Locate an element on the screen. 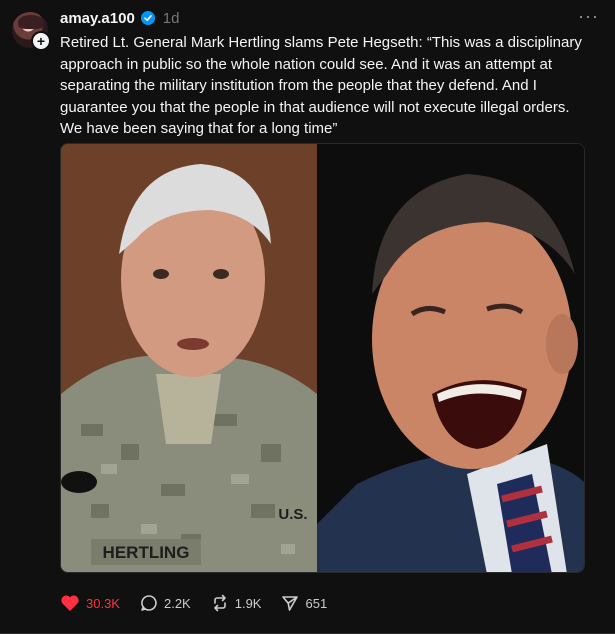 The image size is (615, 634). post-timestamp: 1d is located at coordinates (171, 18).